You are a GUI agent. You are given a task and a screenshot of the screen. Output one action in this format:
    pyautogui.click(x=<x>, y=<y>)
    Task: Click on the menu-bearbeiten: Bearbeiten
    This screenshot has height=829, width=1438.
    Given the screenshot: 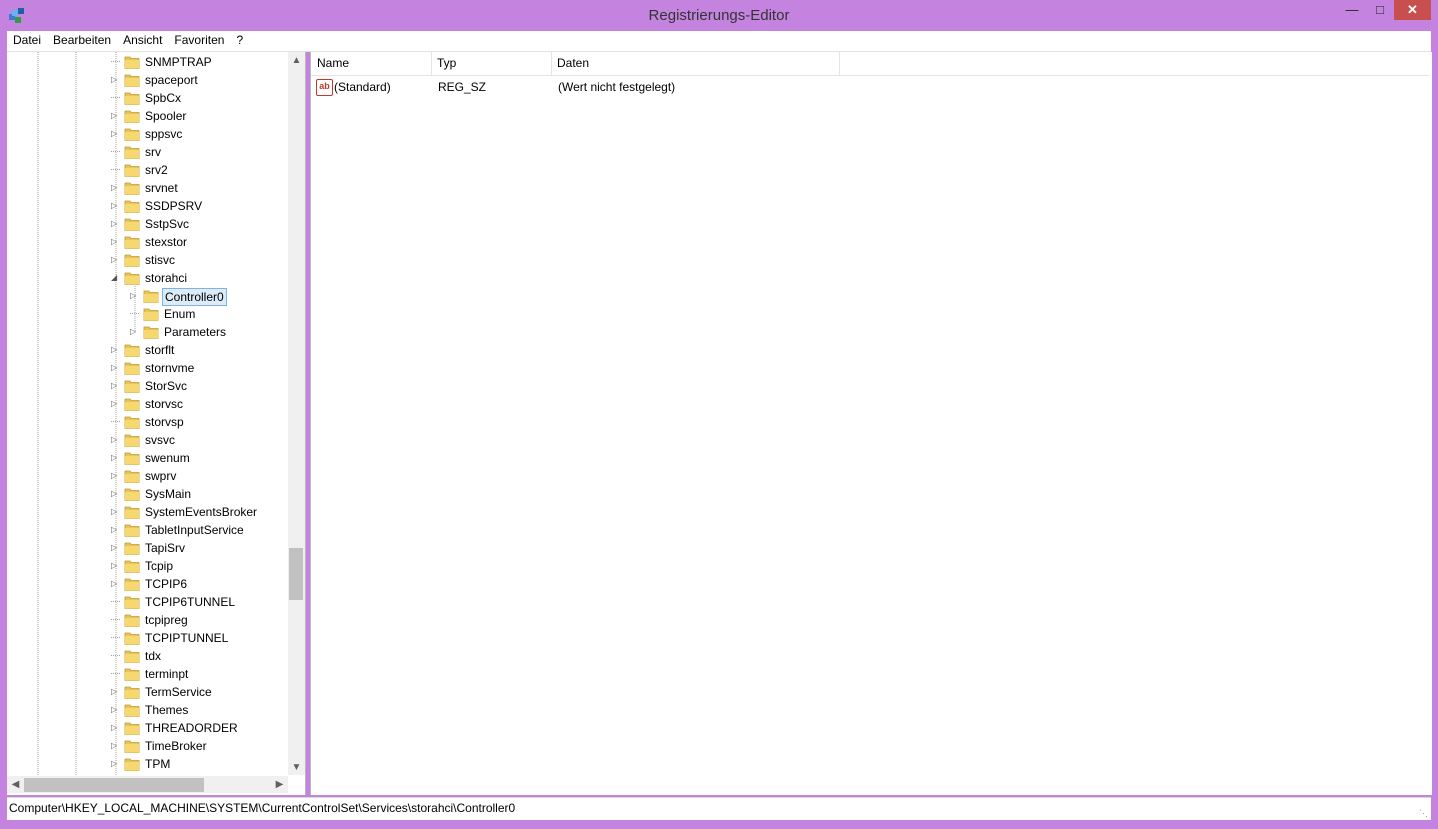 What is the action you would take?
    pyautogui.click(x=82, y=40)
    